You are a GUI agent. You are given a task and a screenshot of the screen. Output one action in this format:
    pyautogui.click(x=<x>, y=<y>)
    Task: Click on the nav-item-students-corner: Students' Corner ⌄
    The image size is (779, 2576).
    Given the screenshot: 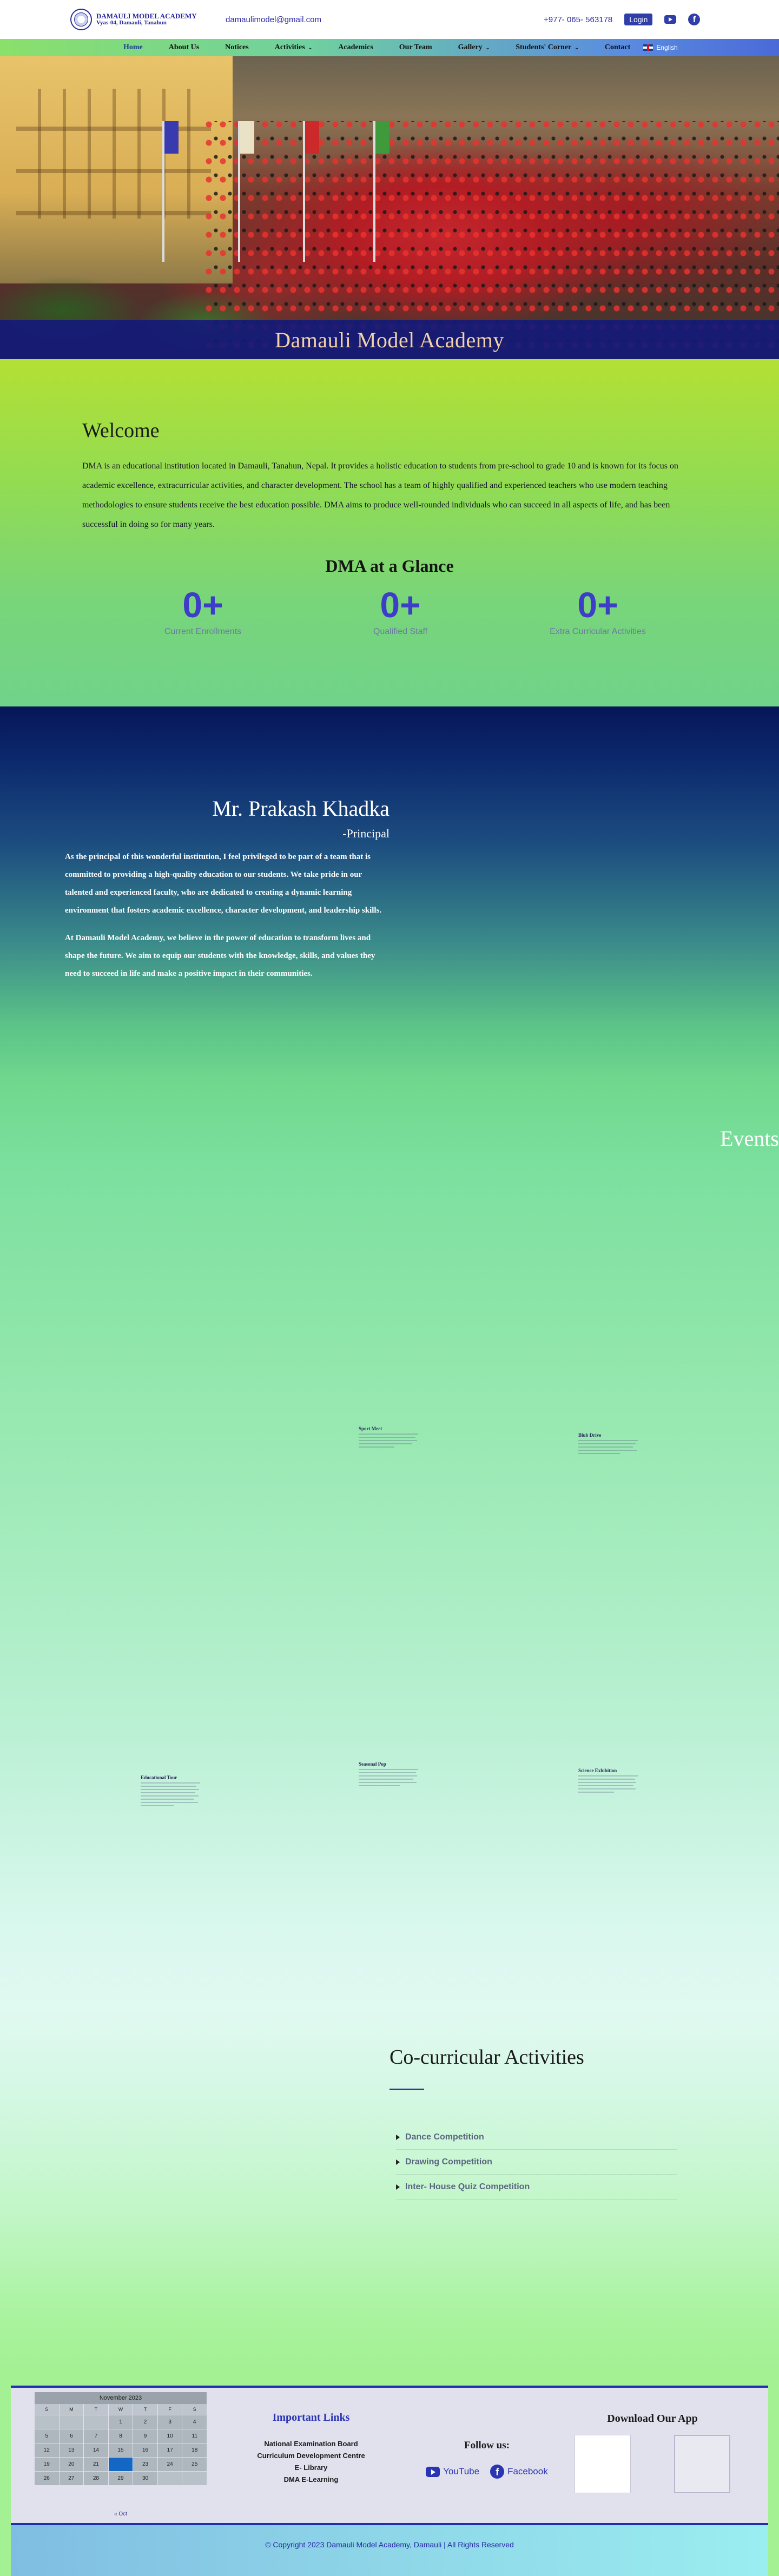 What is the action you would take?
    pyautogui.click(x=547, y=47)
    